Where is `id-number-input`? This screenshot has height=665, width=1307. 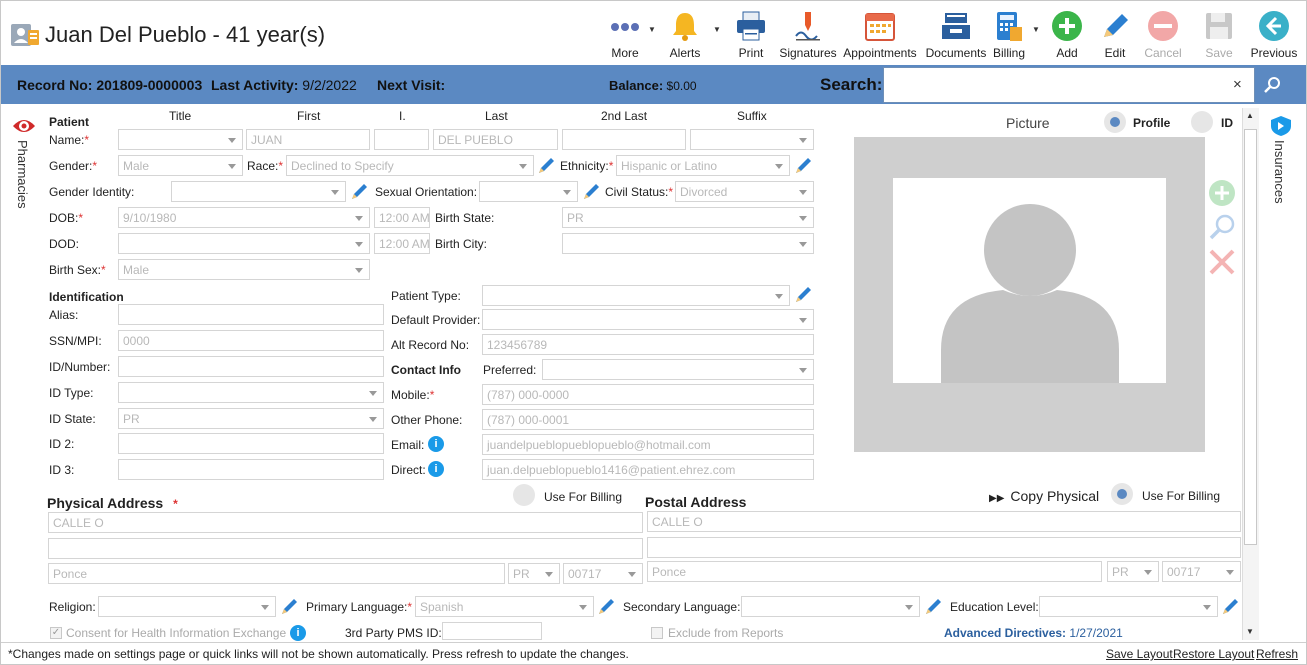
id-number-input is located at coordinates (251, 366).